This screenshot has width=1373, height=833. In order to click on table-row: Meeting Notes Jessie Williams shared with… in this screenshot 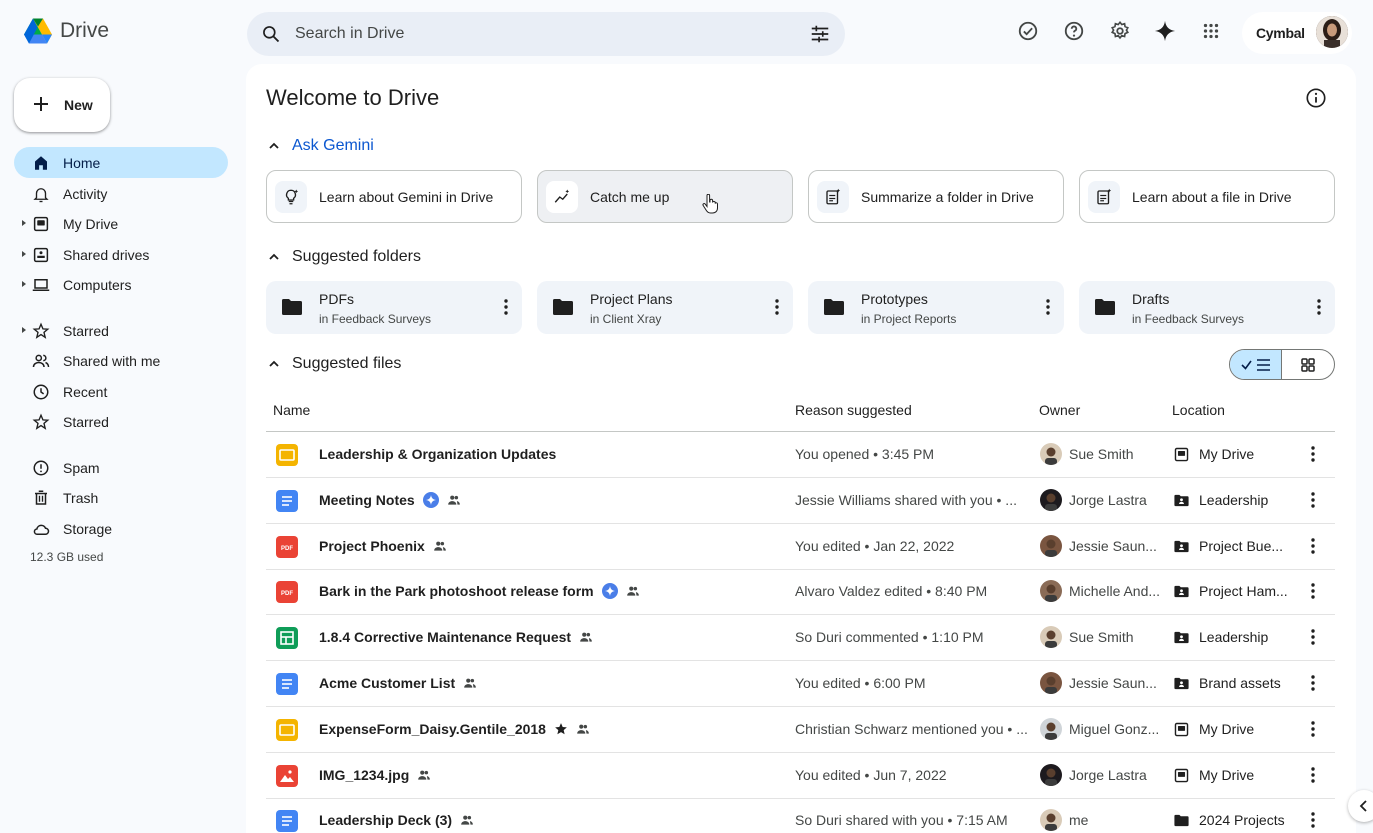, I will do `click(800, 501)`.